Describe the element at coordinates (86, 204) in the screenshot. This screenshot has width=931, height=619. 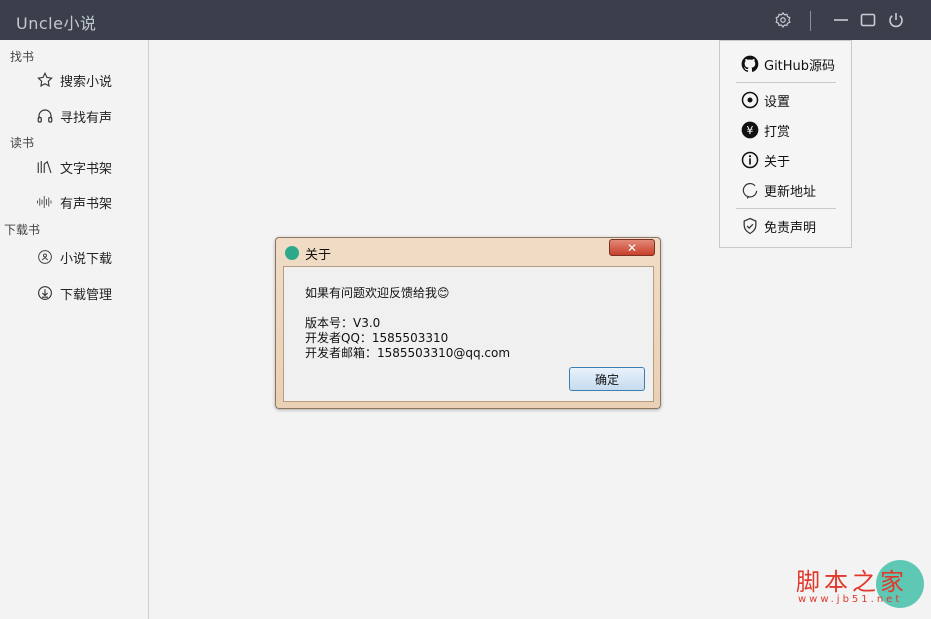
I see `sidebar-item-label: 有声书架` at that location.